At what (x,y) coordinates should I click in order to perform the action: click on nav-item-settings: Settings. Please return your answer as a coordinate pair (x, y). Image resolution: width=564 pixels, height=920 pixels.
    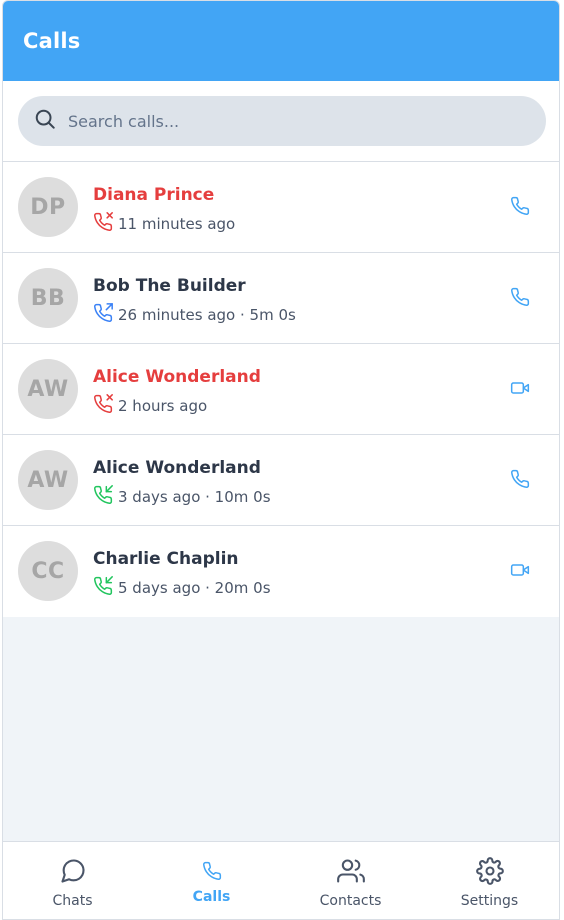
    Looking at the image, I should click on (489, 880).